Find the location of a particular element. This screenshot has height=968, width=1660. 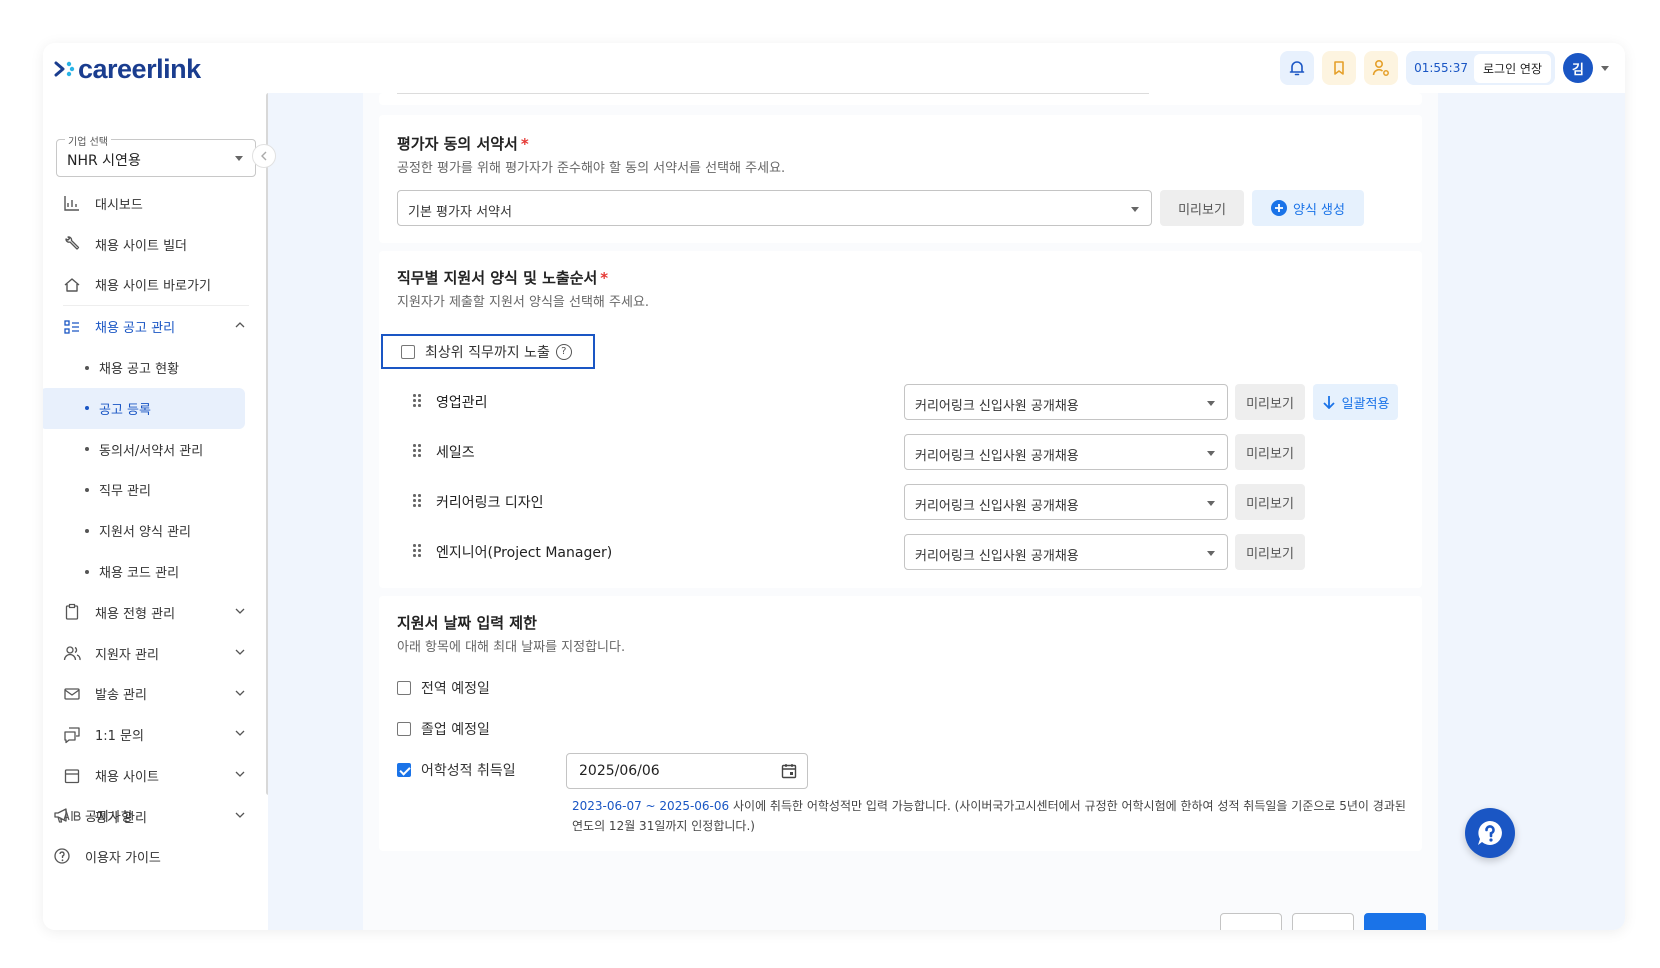

discharge-date-checkbox is located at coordinates (404, 688).